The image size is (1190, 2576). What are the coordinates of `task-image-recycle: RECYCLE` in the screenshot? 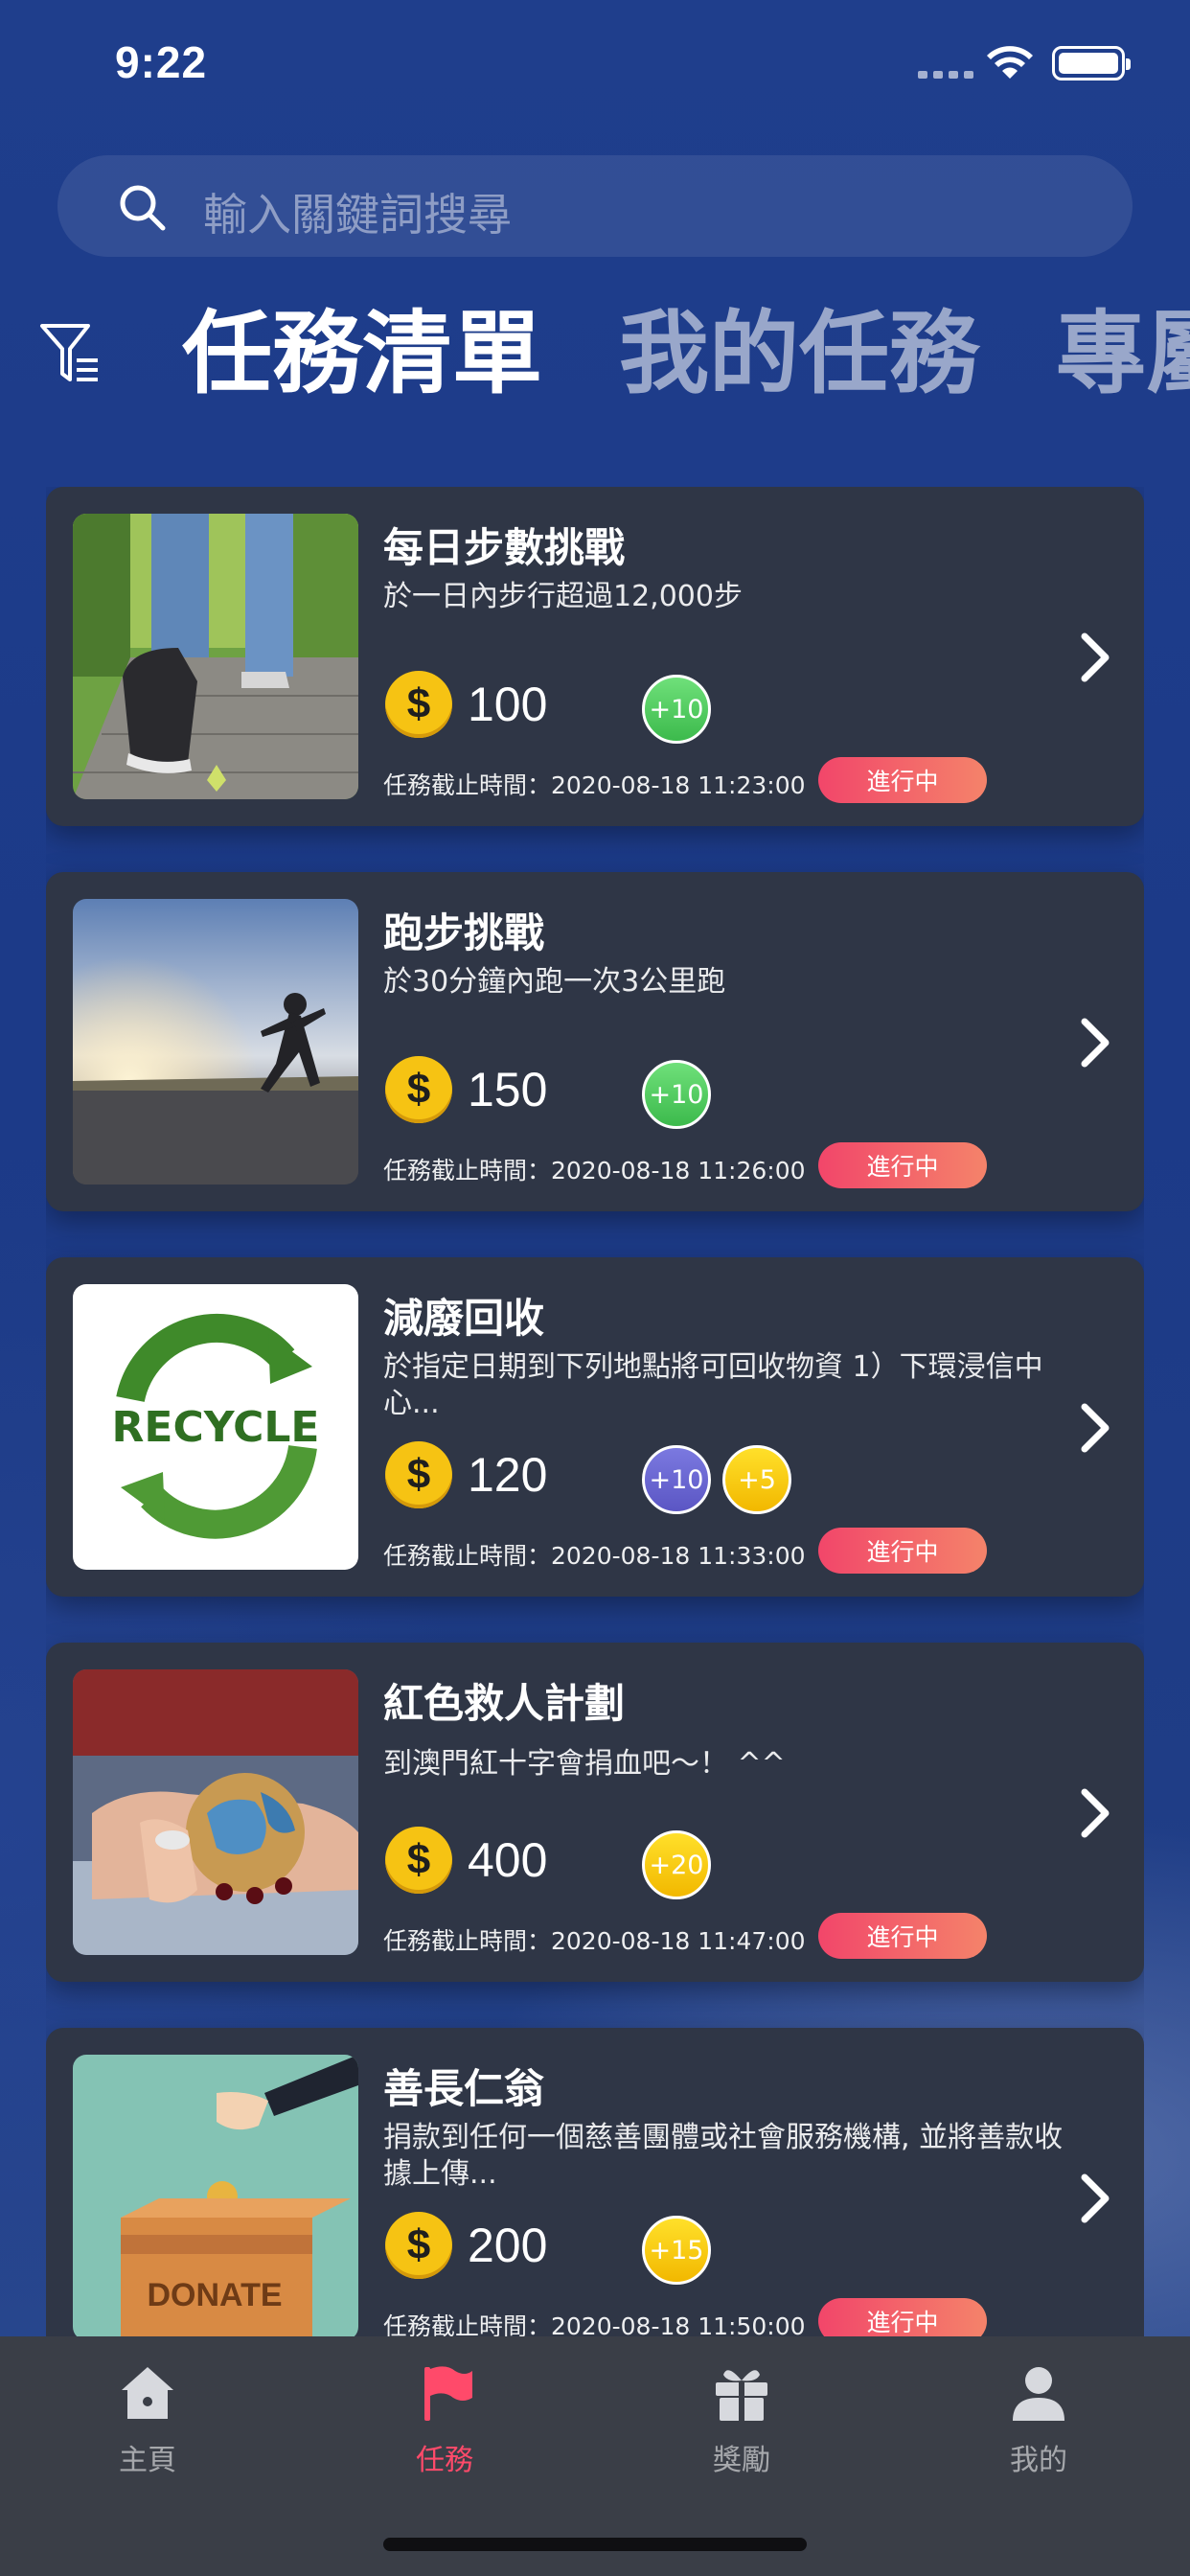 It's located at (216, 1427).